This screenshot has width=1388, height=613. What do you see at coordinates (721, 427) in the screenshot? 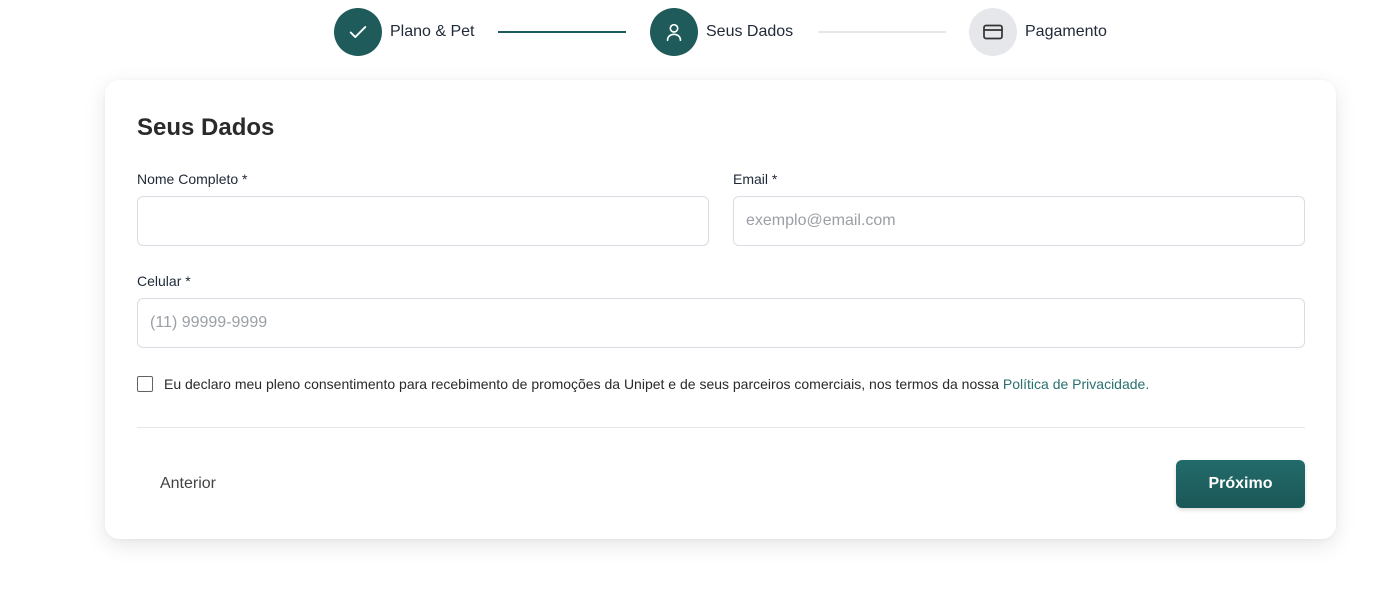
I see `actions-divider` at bounding box center [721, 427].